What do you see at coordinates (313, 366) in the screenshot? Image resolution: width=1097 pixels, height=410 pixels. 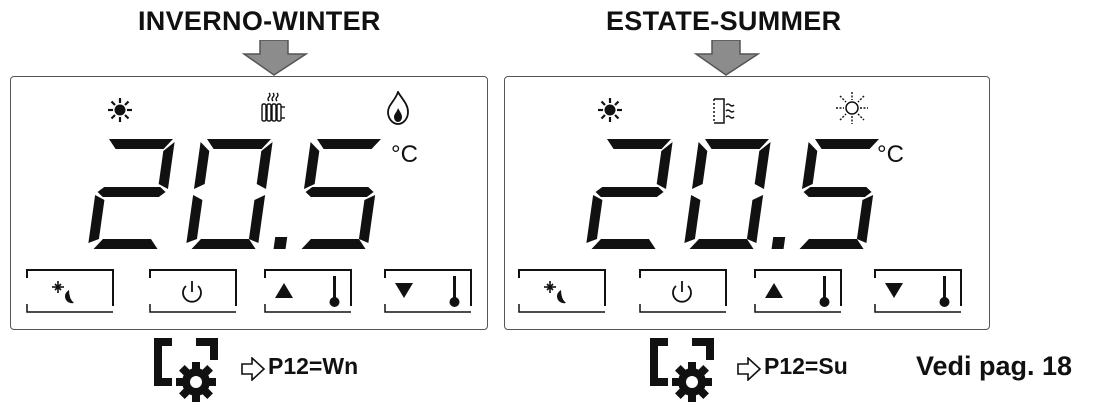 I see `winter-parameter: P12=Wn` at bounding box center [313, 366].